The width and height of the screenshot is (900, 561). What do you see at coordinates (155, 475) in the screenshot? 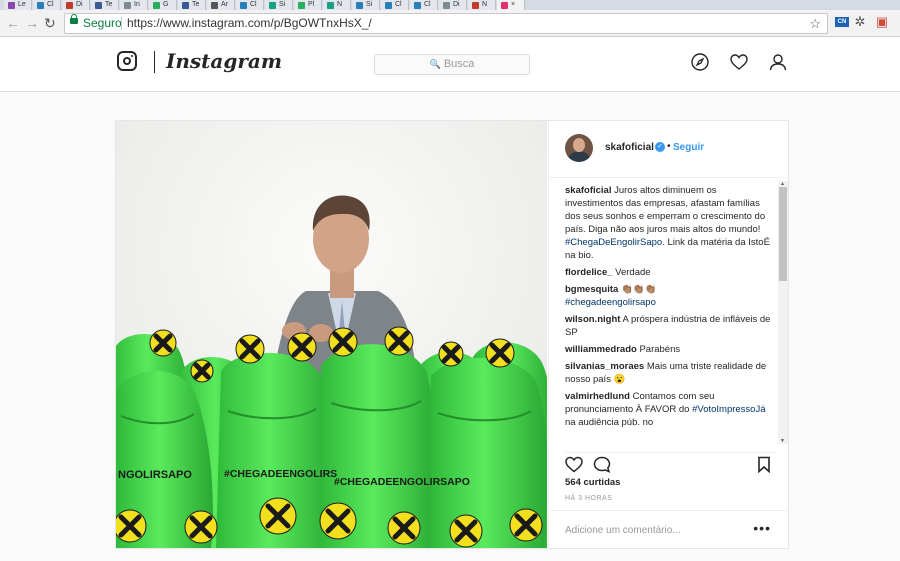
I see `banner-text-1: NGOLIRSAPO` at bounding box center [155, 475].